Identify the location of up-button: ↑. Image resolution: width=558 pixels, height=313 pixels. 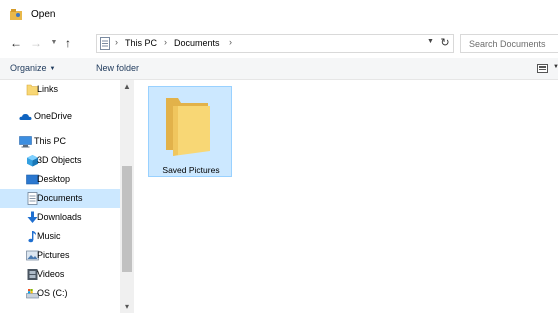
(68, 43).